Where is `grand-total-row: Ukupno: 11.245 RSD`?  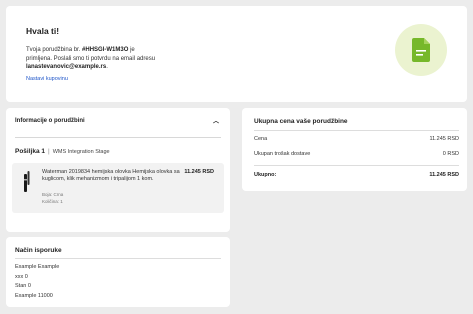
grand-total-row: Ukupno: 11.245 RSD is located at coordinates (356, 175).